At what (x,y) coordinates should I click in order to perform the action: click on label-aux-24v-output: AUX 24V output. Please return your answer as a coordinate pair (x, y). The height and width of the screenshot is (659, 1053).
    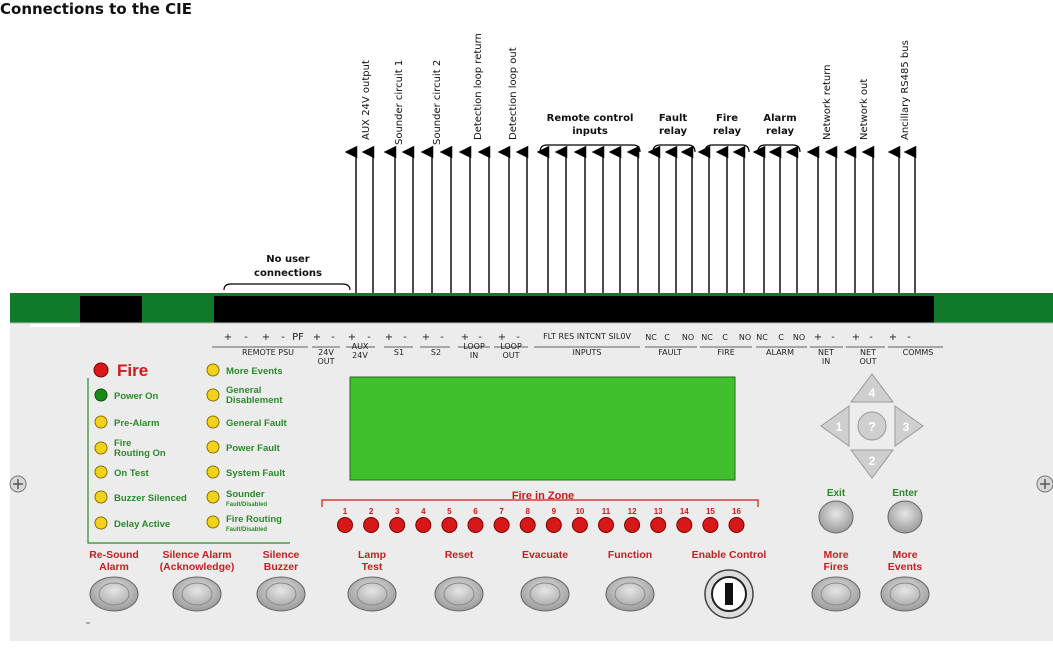
    Looking at the image, I should click on (366, 100).